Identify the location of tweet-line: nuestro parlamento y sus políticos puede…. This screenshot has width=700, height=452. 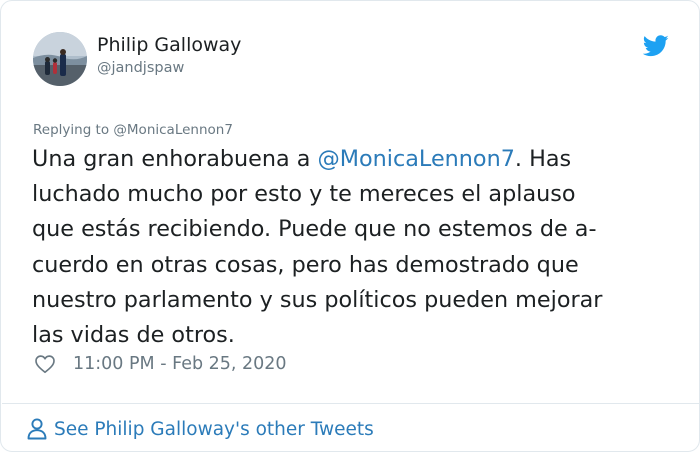
(317, 299).